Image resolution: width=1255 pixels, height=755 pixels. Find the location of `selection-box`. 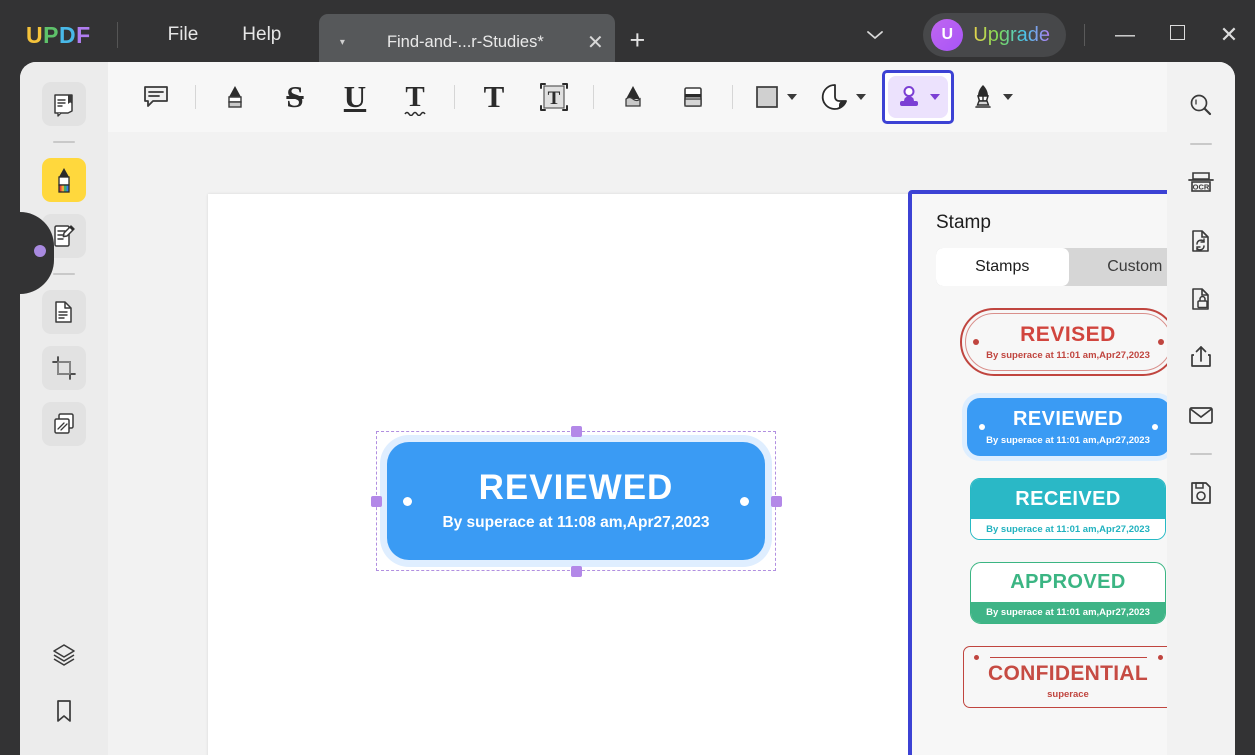

selection-box is located at coordinates (576, 501).